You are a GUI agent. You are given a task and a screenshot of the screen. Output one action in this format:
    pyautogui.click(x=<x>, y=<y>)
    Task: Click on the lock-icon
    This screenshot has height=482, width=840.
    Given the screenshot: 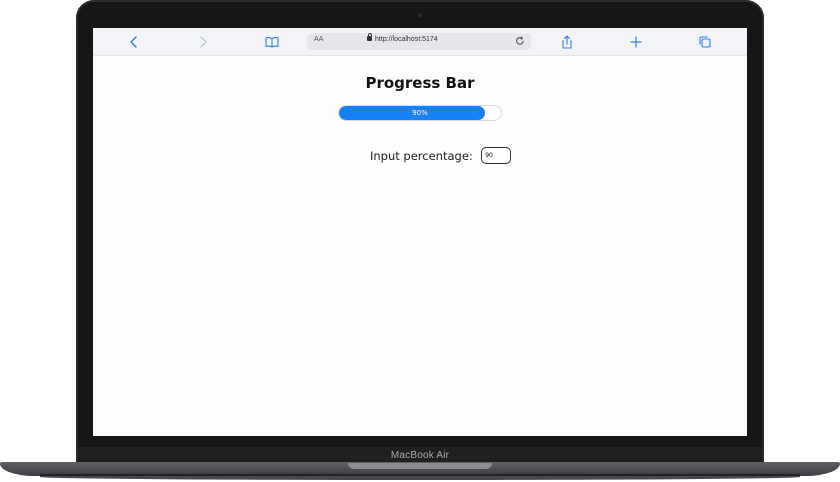 What is the action you would take?
    pyautogui.click(x=369, y=37)
    